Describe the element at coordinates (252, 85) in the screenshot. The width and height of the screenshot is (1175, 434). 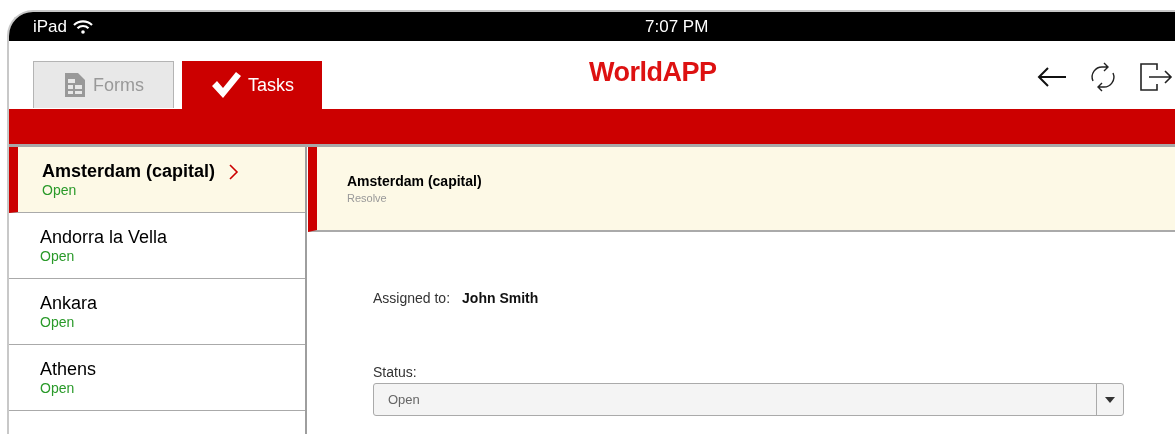
I see `tab: Tasks` at that location.